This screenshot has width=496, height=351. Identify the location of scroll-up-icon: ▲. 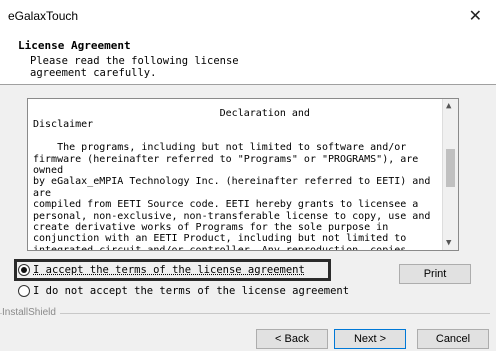
(448, 106).